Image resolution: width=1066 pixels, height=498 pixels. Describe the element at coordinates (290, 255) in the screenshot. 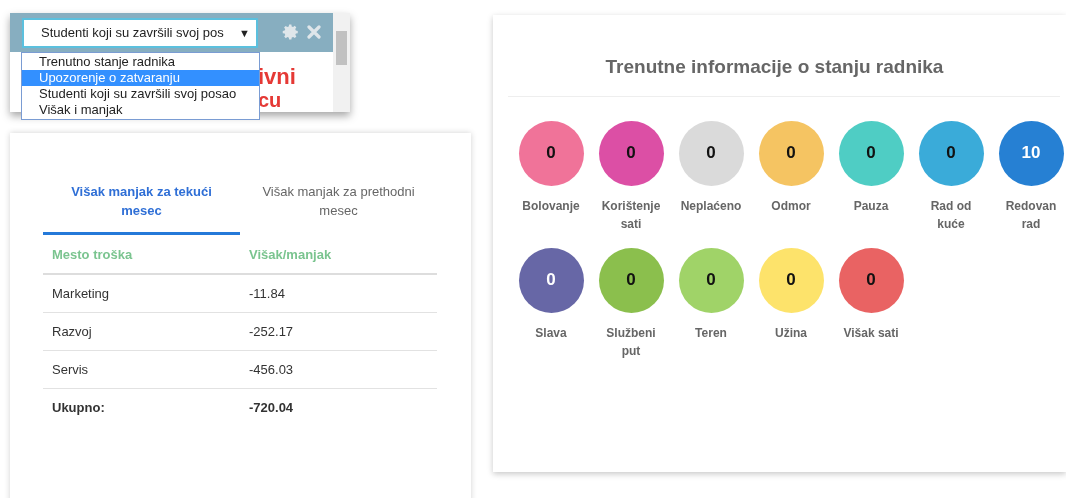

I see `column-header: Višak/manjak` at that location.